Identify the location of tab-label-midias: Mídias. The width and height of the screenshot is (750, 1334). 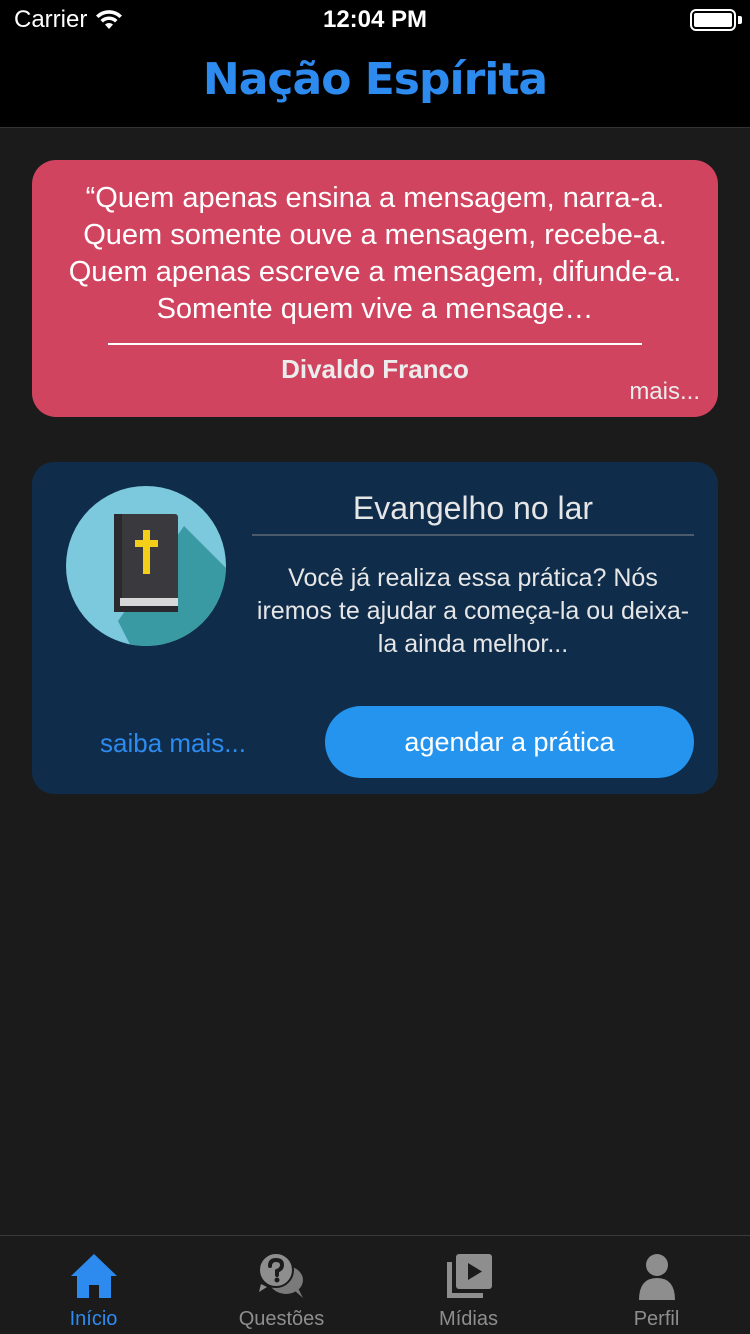
(468, 1319).